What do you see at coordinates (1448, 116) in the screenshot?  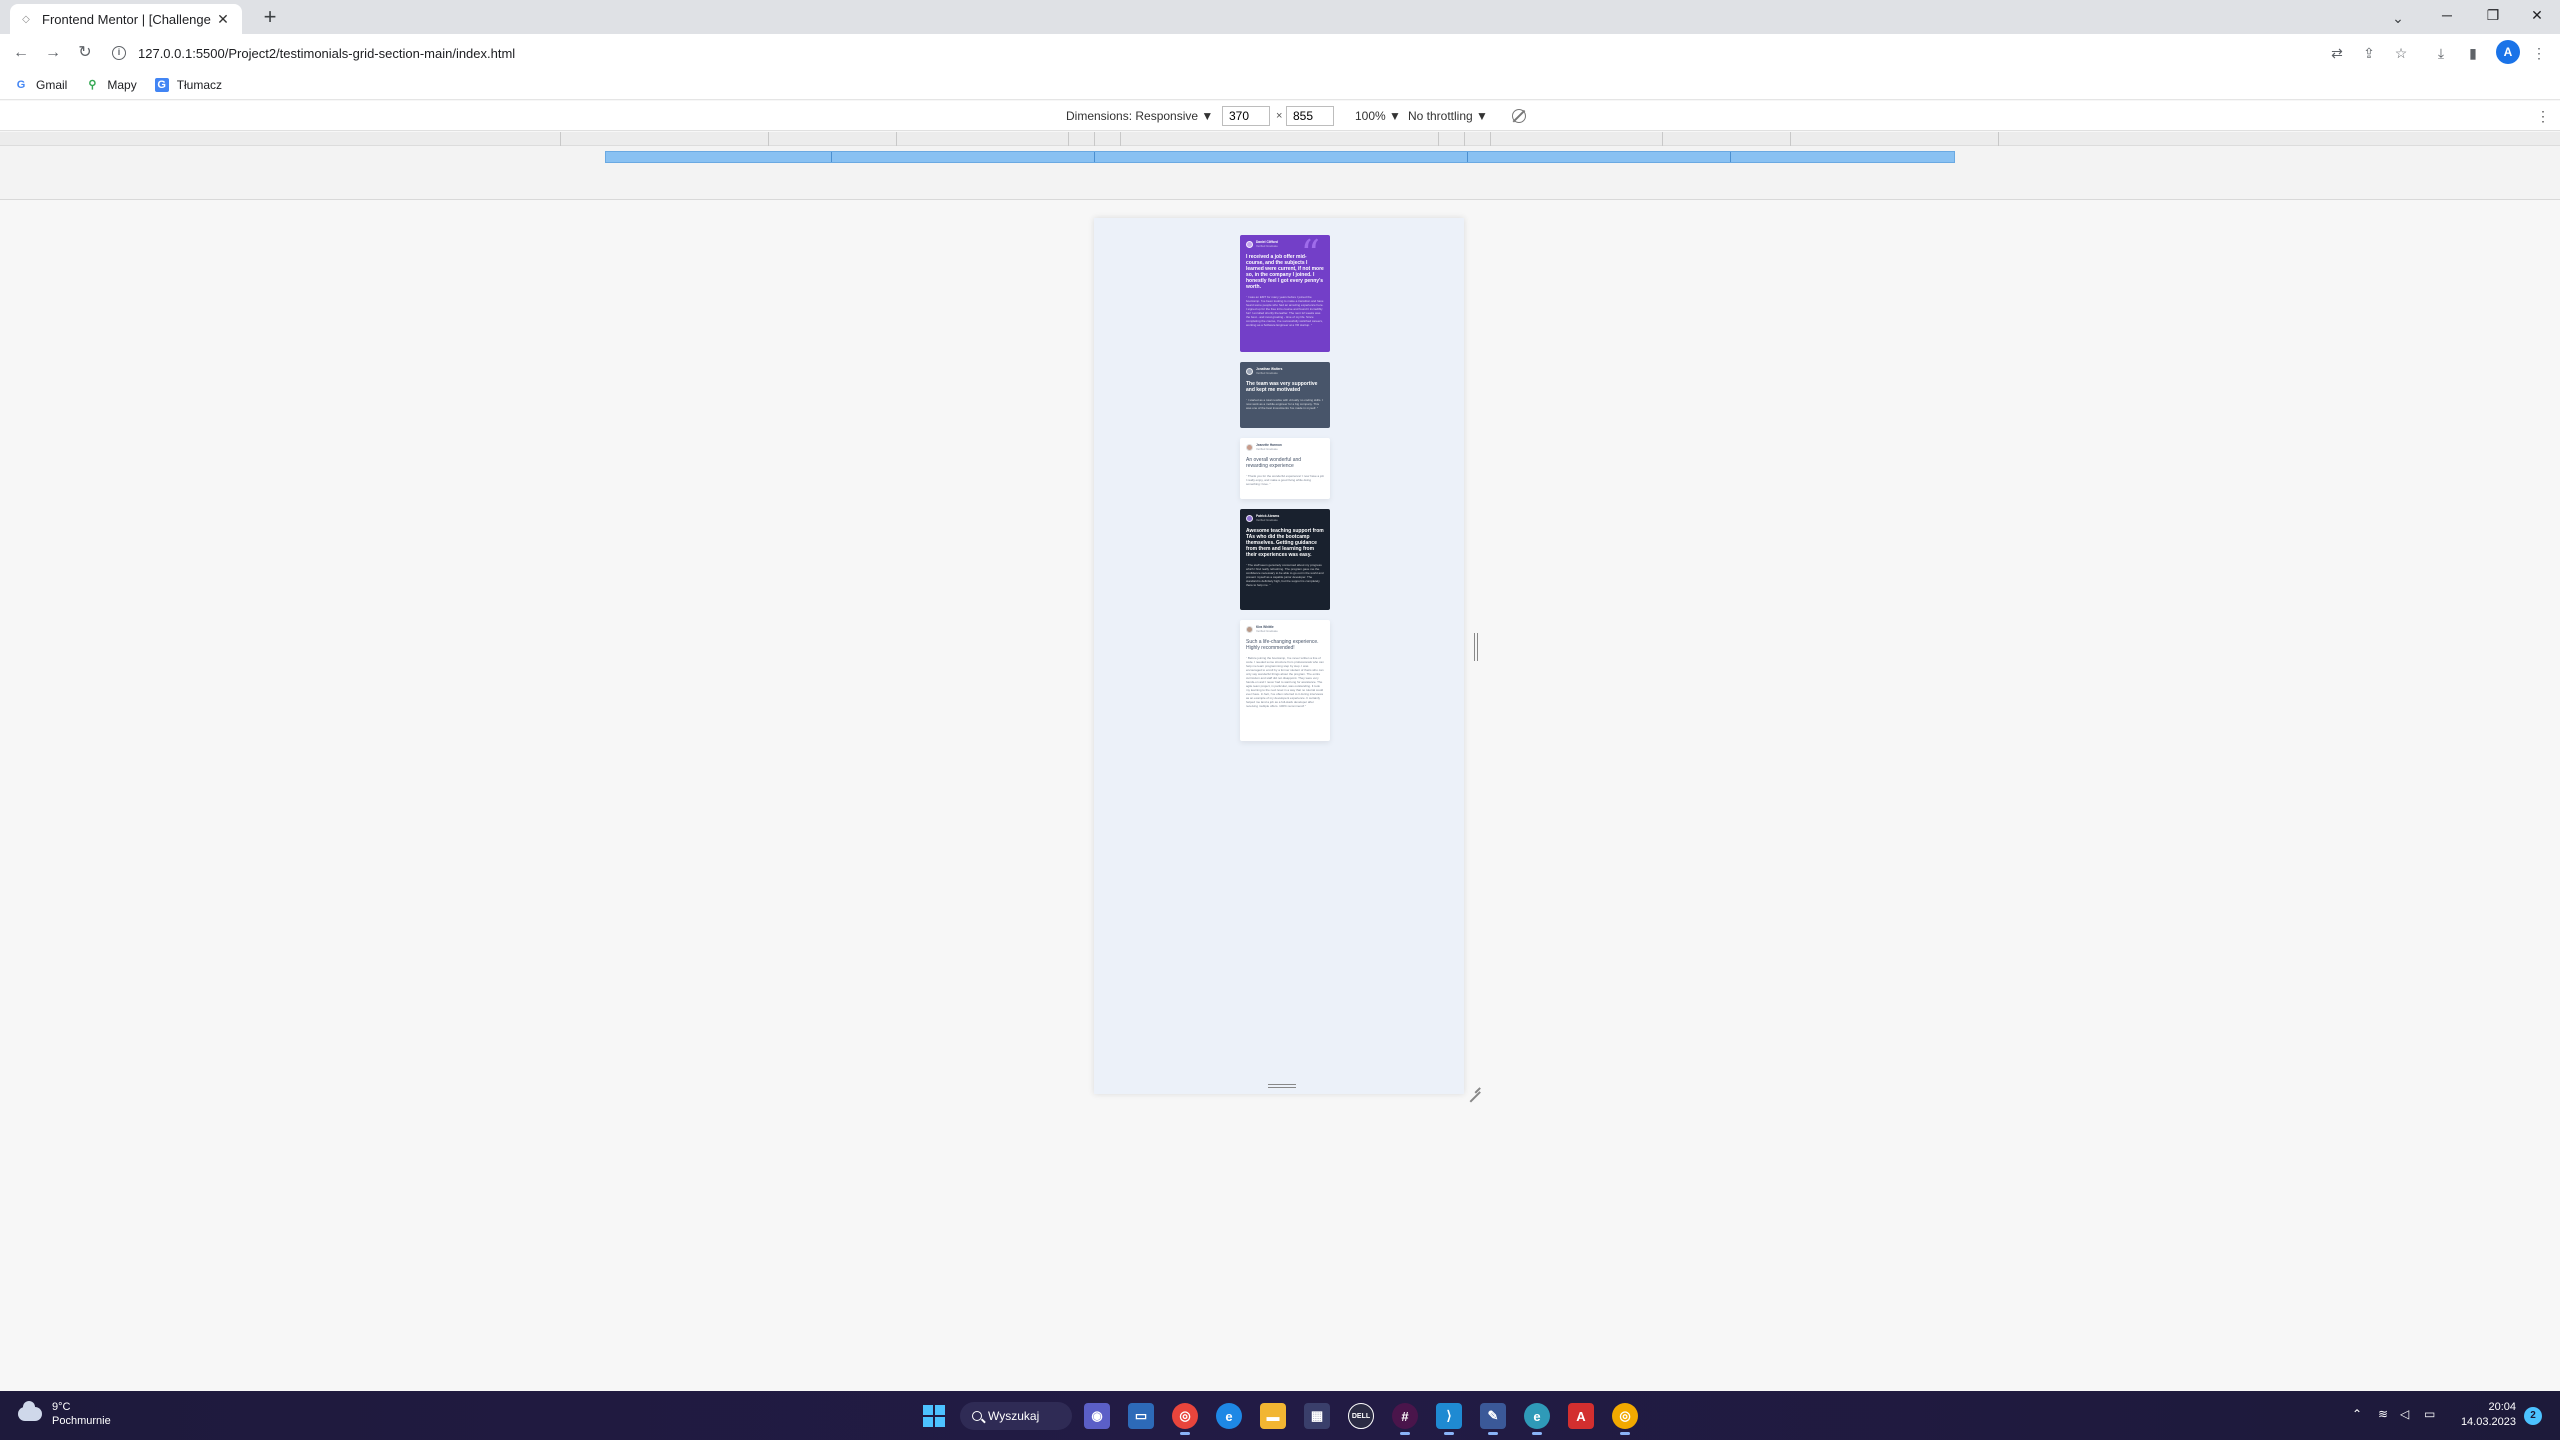 I see `throttling-dropdown: No throttling ▼` at bounding box center [1448, 116].